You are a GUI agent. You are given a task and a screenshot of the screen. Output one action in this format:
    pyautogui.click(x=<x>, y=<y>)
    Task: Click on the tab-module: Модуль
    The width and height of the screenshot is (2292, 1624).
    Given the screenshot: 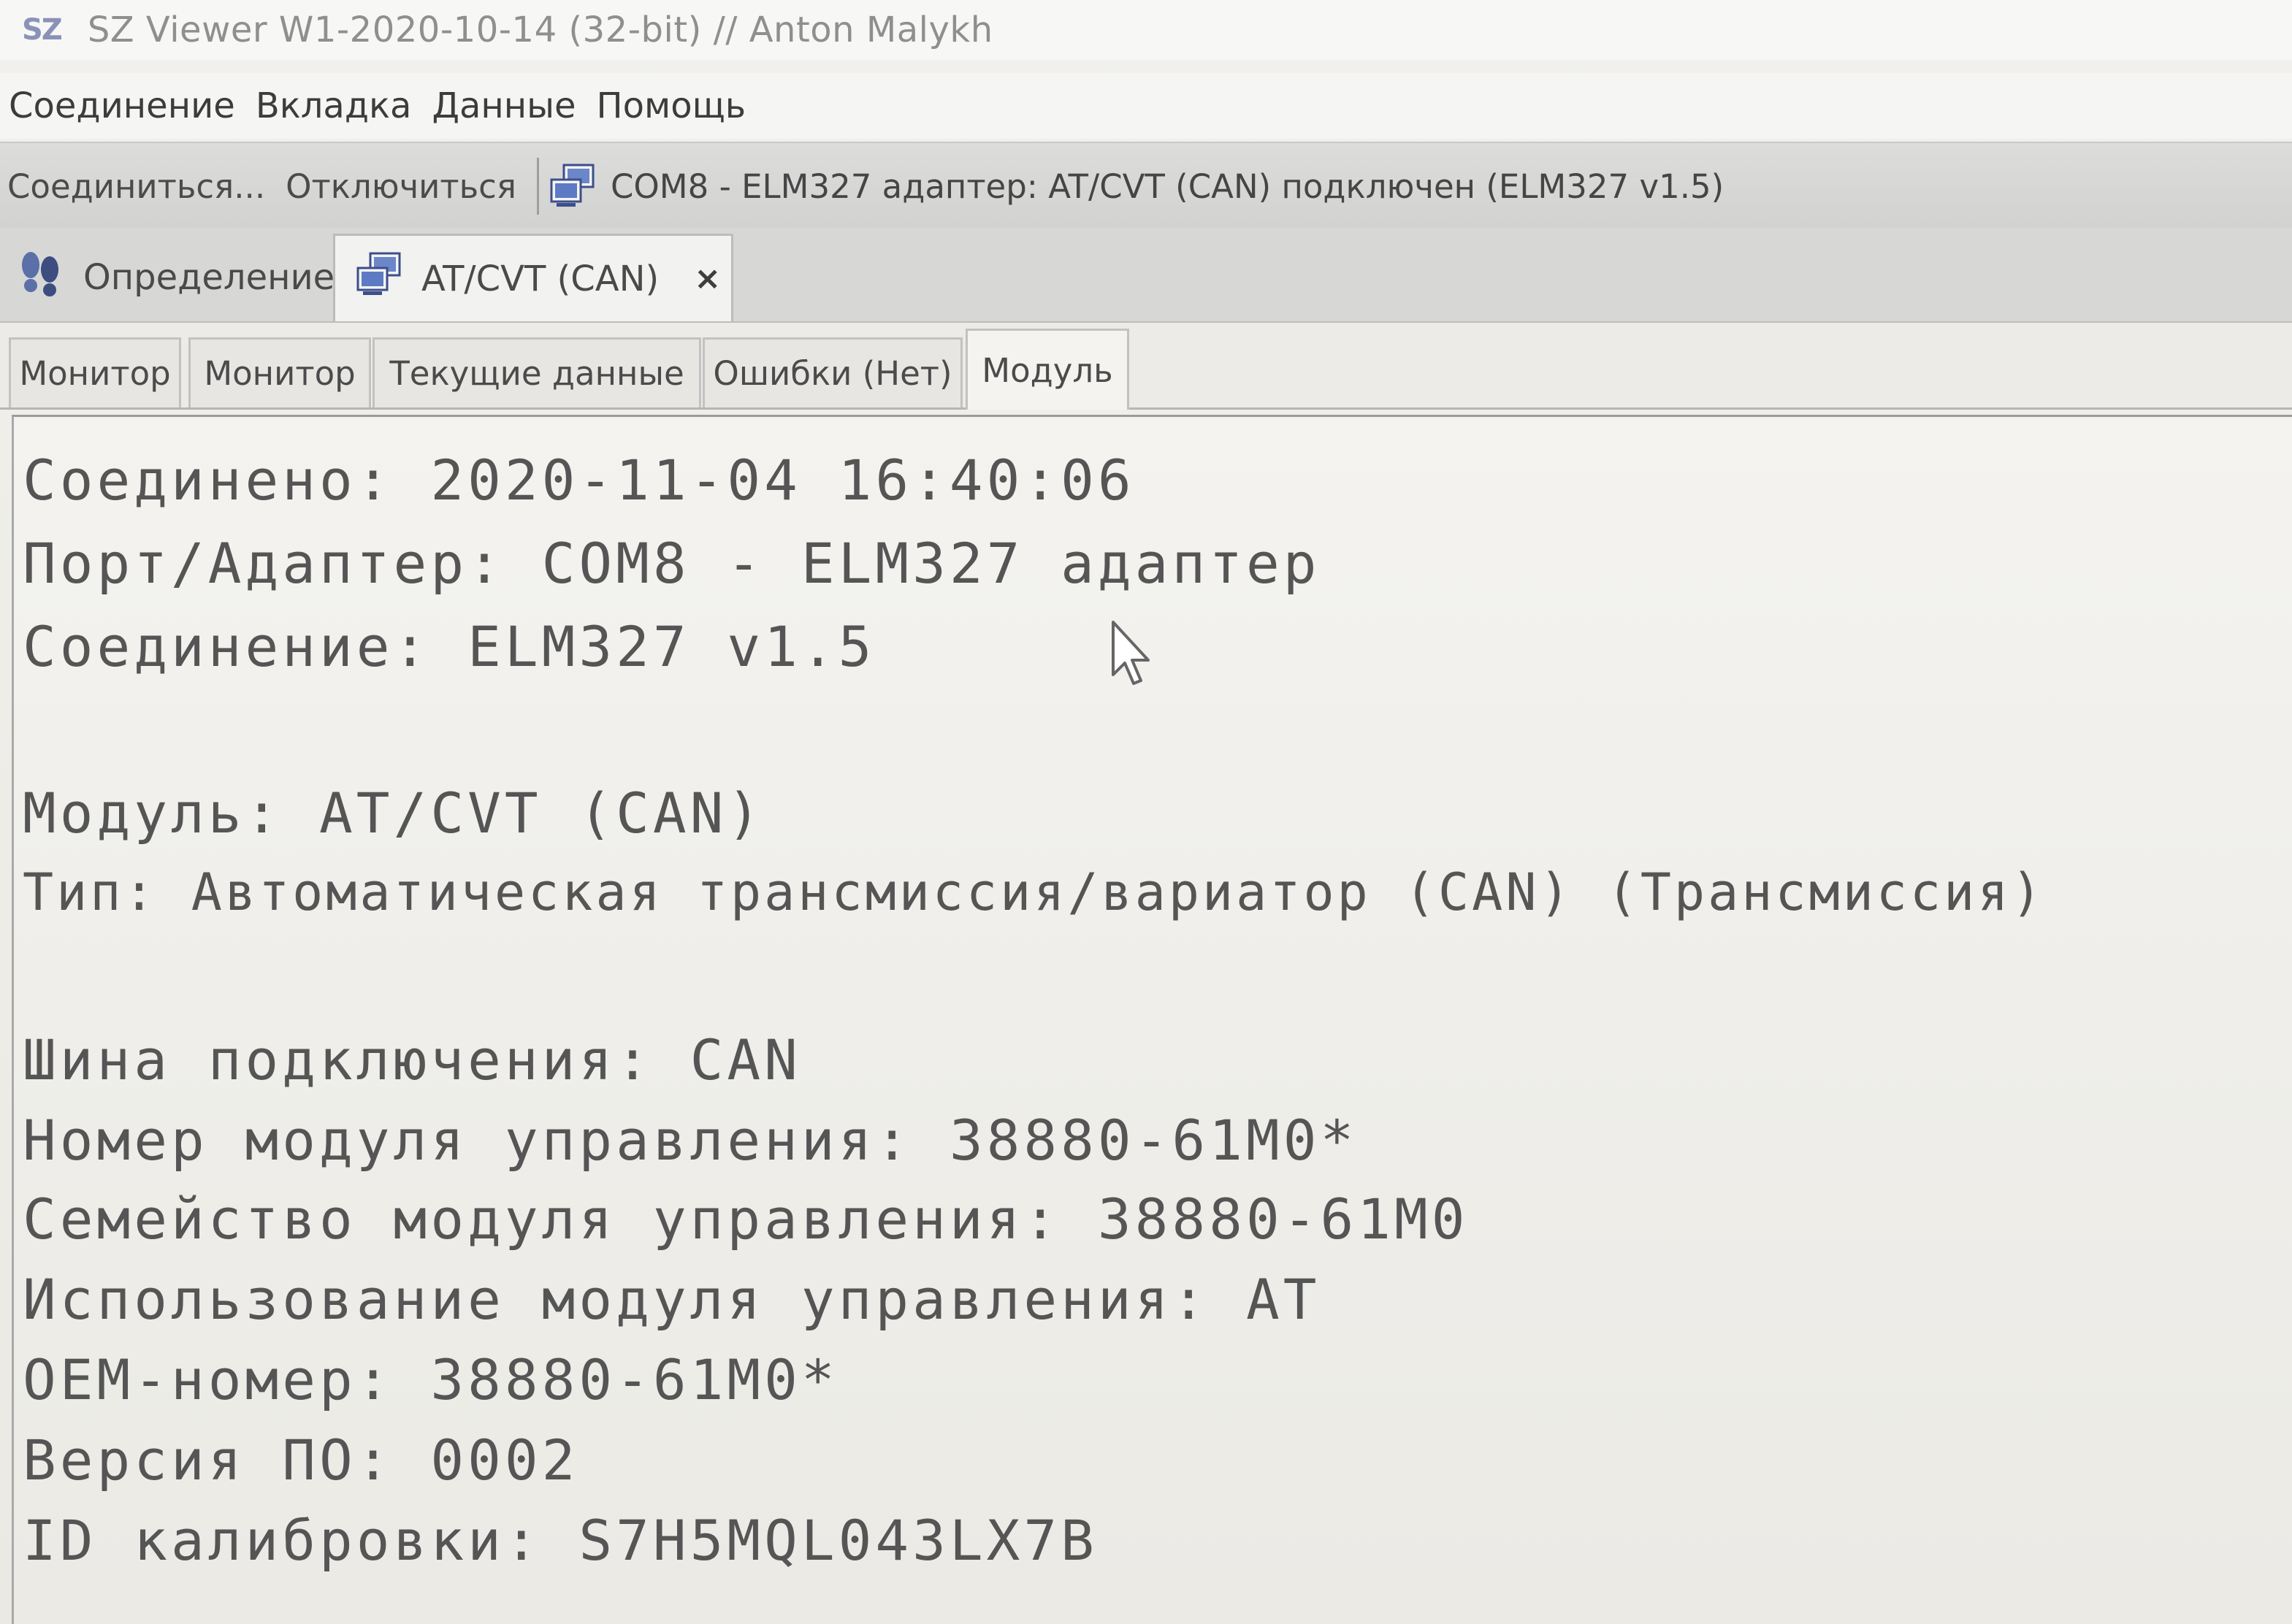 What is the action you would take?
    pyautogui.click(x=1047, y=370)
    